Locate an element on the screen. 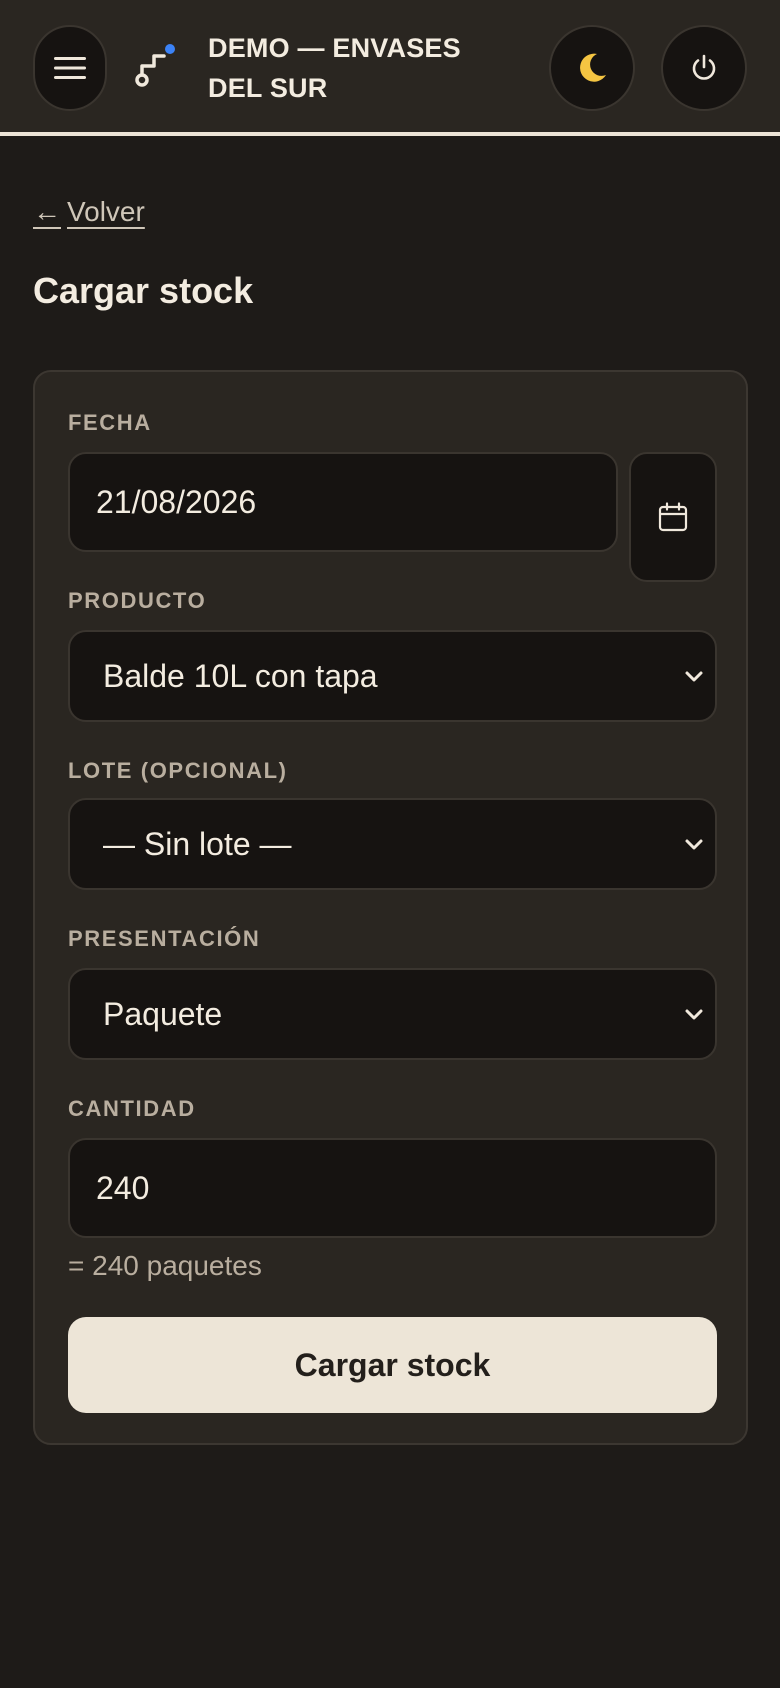  lote-label: LOTE (OPCIONAL) is located at coordinates (178, 770).